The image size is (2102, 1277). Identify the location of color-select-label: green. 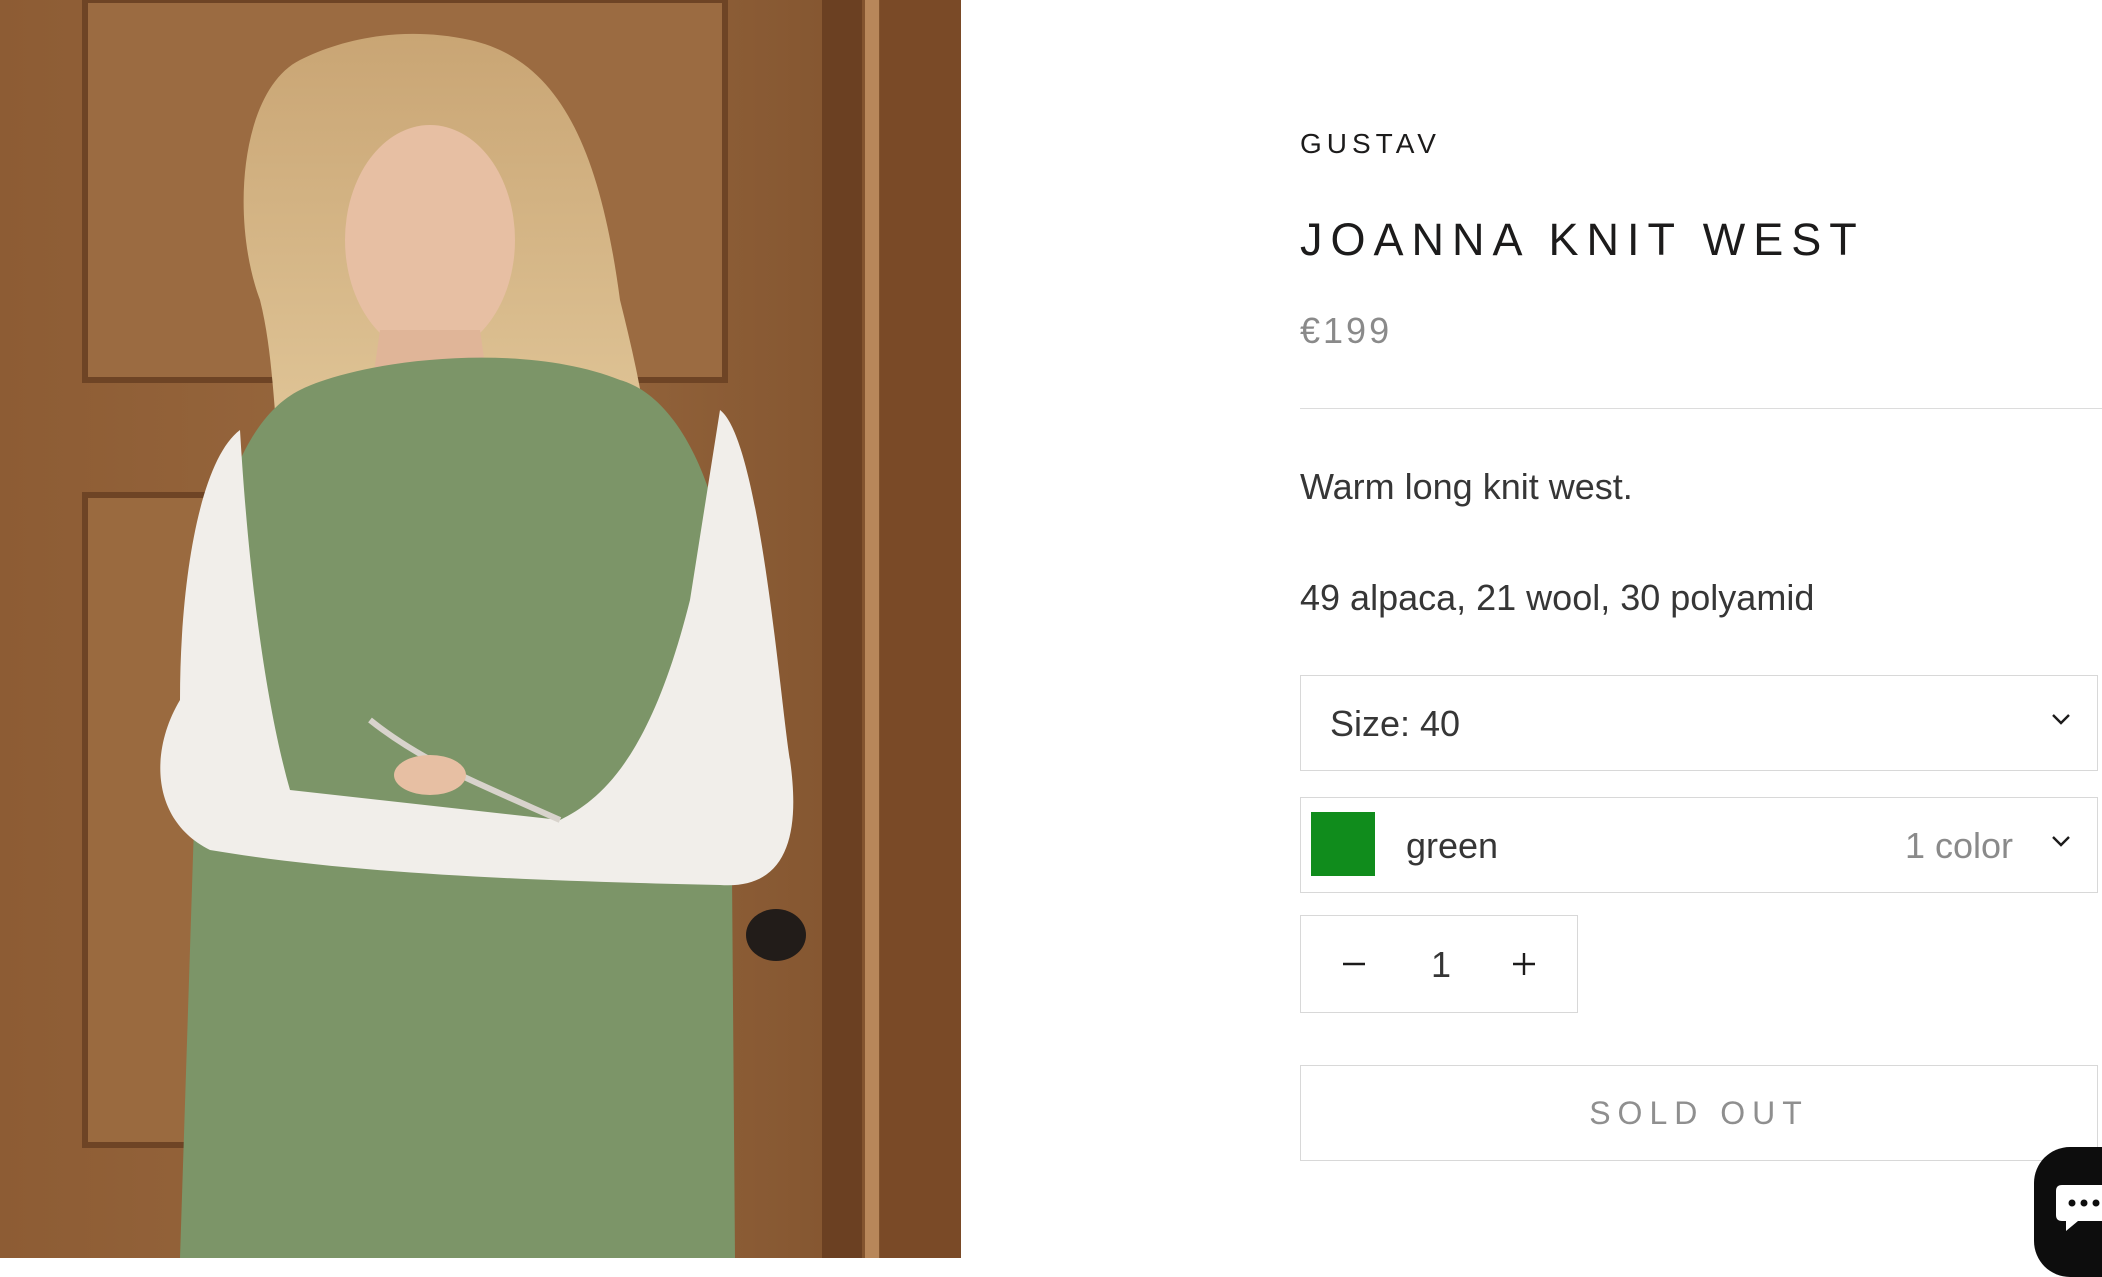
(1452, 845).